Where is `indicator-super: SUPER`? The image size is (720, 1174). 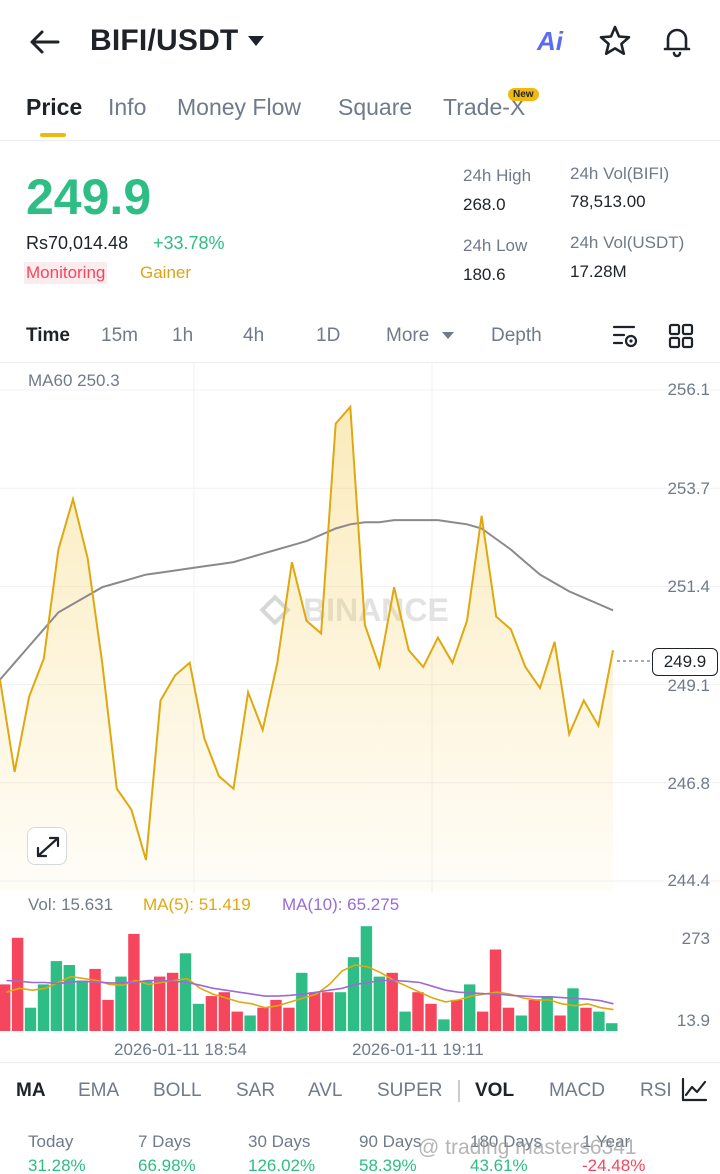
indicator-super: SUPER is located at coordinates (409, 1091).